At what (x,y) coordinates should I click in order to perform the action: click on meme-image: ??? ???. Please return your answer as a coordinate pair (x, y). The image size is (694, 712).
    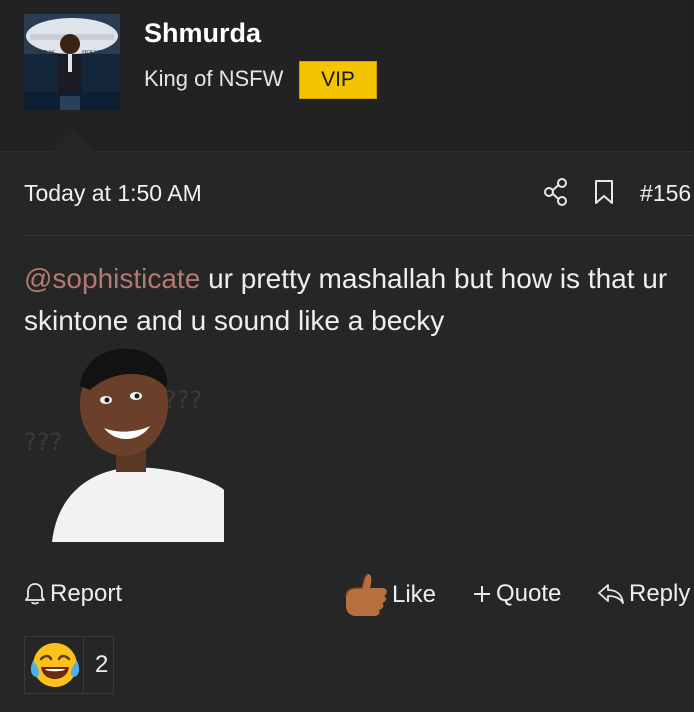
    Looking at the image, I should click on (124, 441).